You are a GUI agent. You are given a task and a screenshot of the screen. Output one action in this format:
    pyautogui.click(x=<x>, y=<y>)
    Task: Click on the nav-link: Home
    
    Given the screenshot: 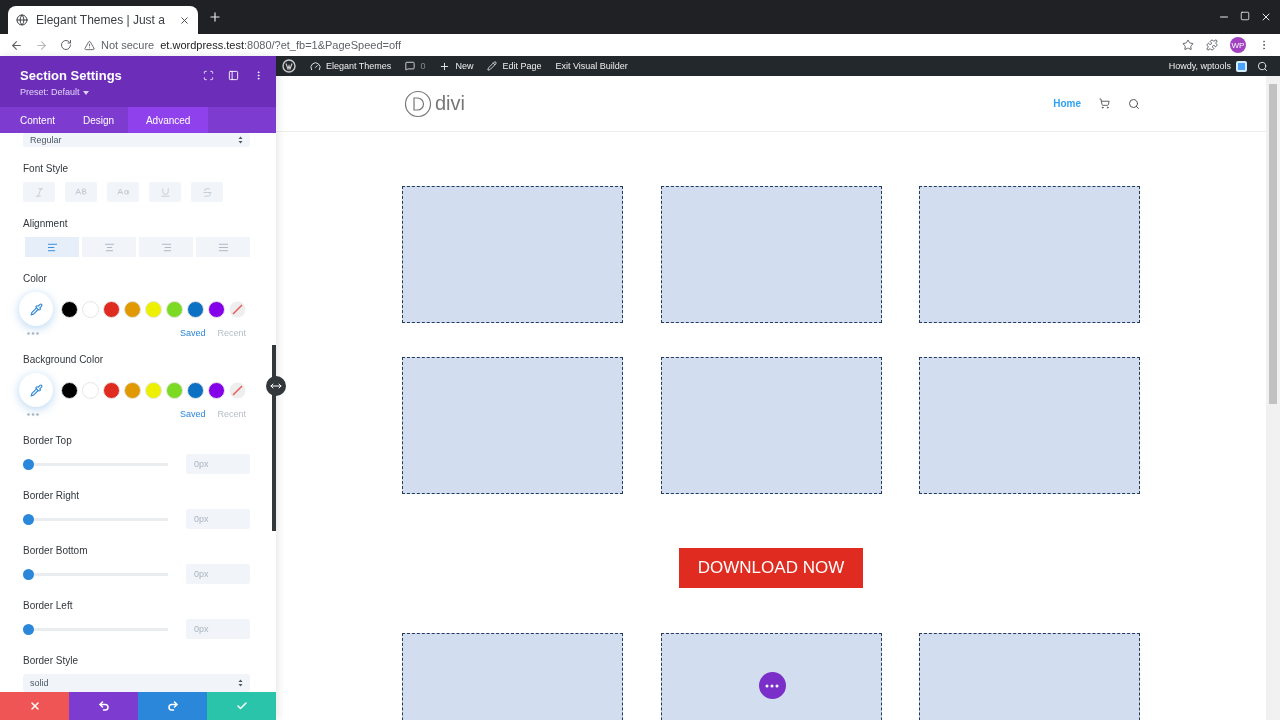 What is the action you would take?
    pyautogui.click(x=1067, y=103)
    